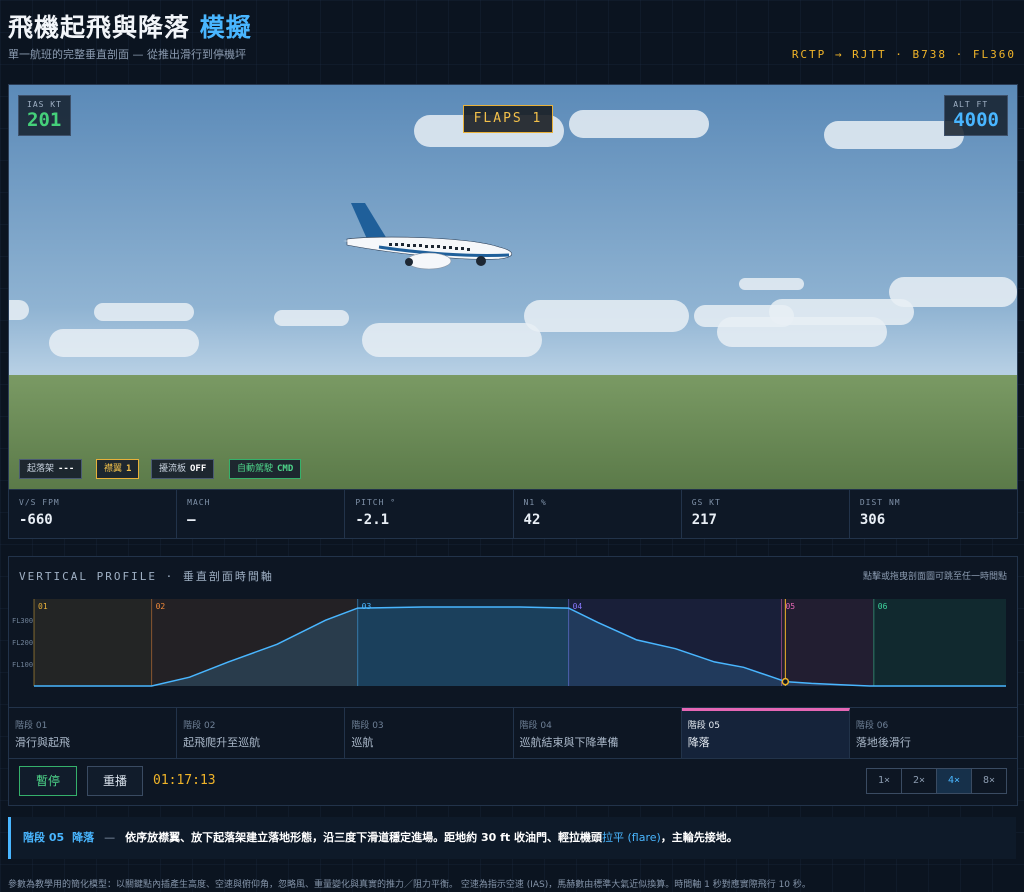  What do you see at coordinates (161, 606) in the screenshot?
I see `phase-band-label: 02` at bounding box center [161, 606].